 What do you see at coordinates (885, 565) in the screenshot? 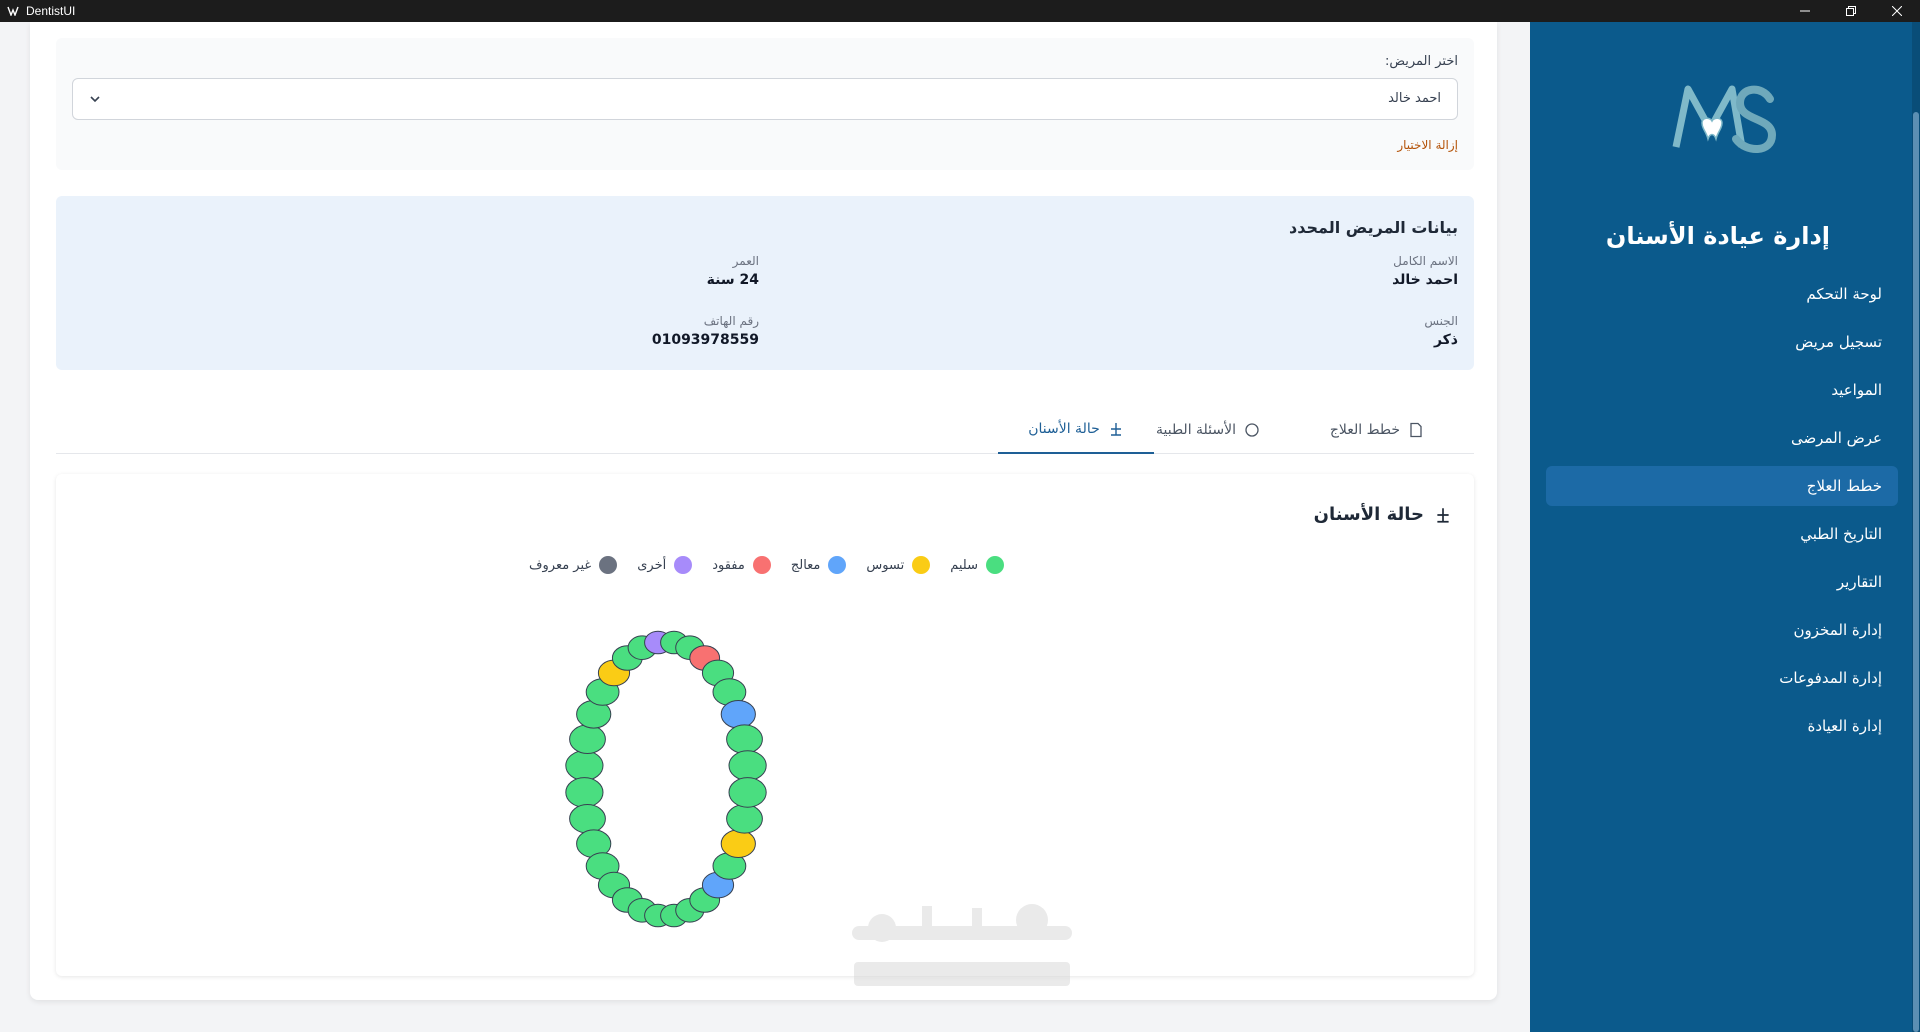
I see `legend-label: تسوس` at bounding box center [885, 565].